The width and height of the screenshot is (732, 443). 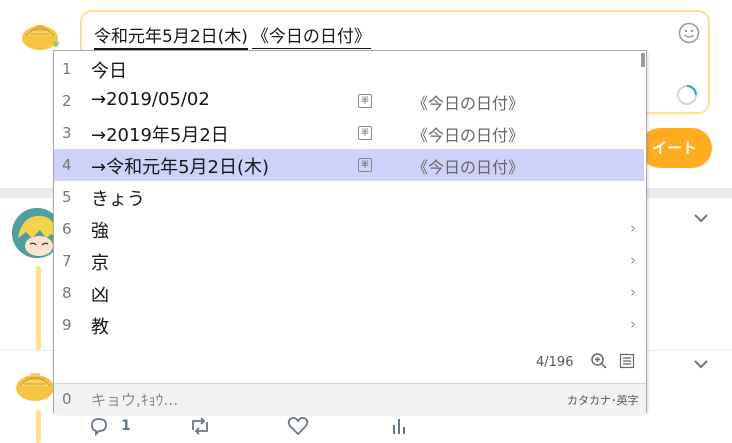 I want to click on user-avatar, so click(x=40, y=34).